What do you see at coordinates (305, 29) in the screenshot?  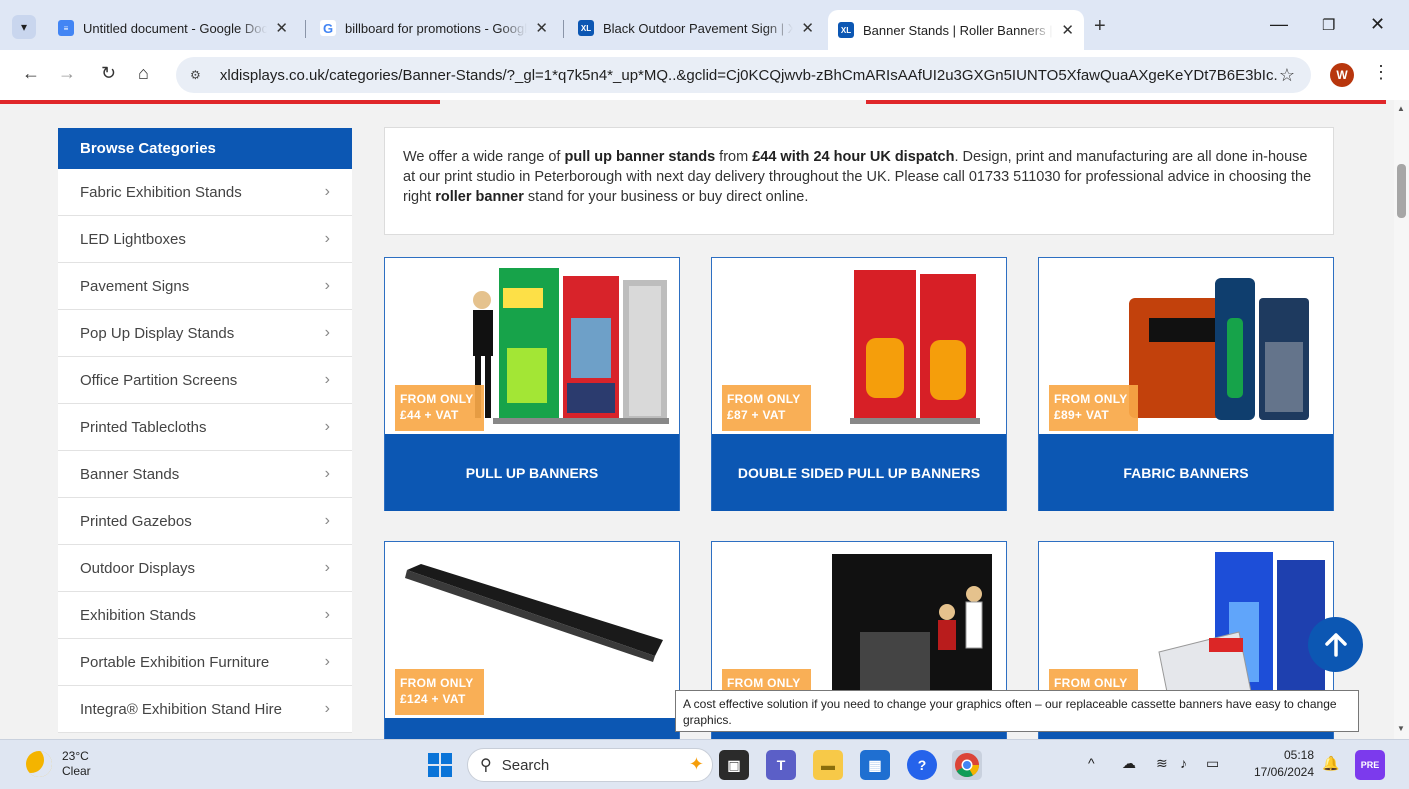 I see `tab-separator` at bounding box center [305, 29].